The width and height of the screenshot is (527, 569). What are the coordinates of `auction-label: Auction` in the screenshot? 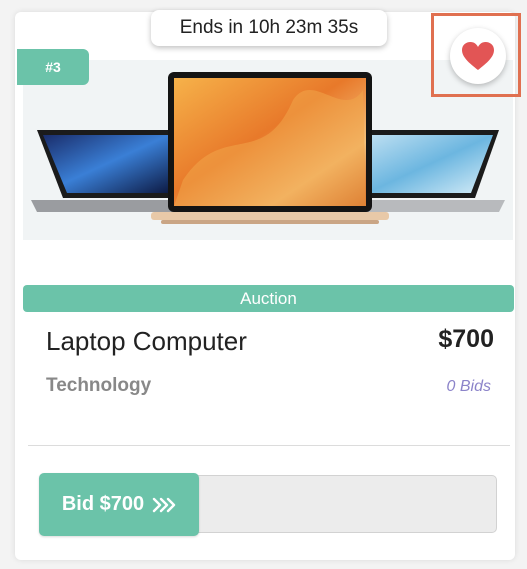 It's located at (268, 298).